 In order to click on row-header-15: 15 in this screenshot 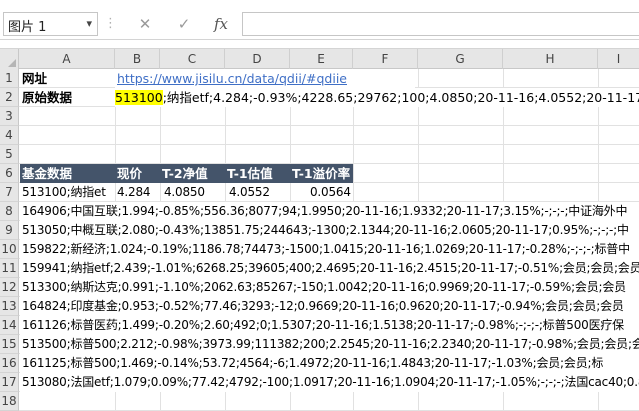, I will do `click(9, 344)`.